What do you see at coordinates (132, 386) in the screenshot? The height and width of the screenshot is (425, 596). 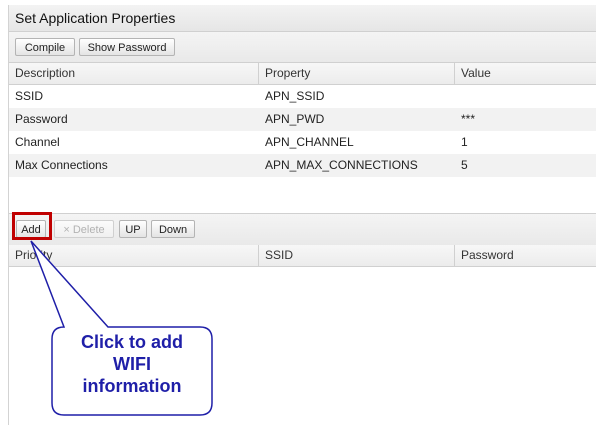 I see `callout-line: information` at bounding box center [132, 386].